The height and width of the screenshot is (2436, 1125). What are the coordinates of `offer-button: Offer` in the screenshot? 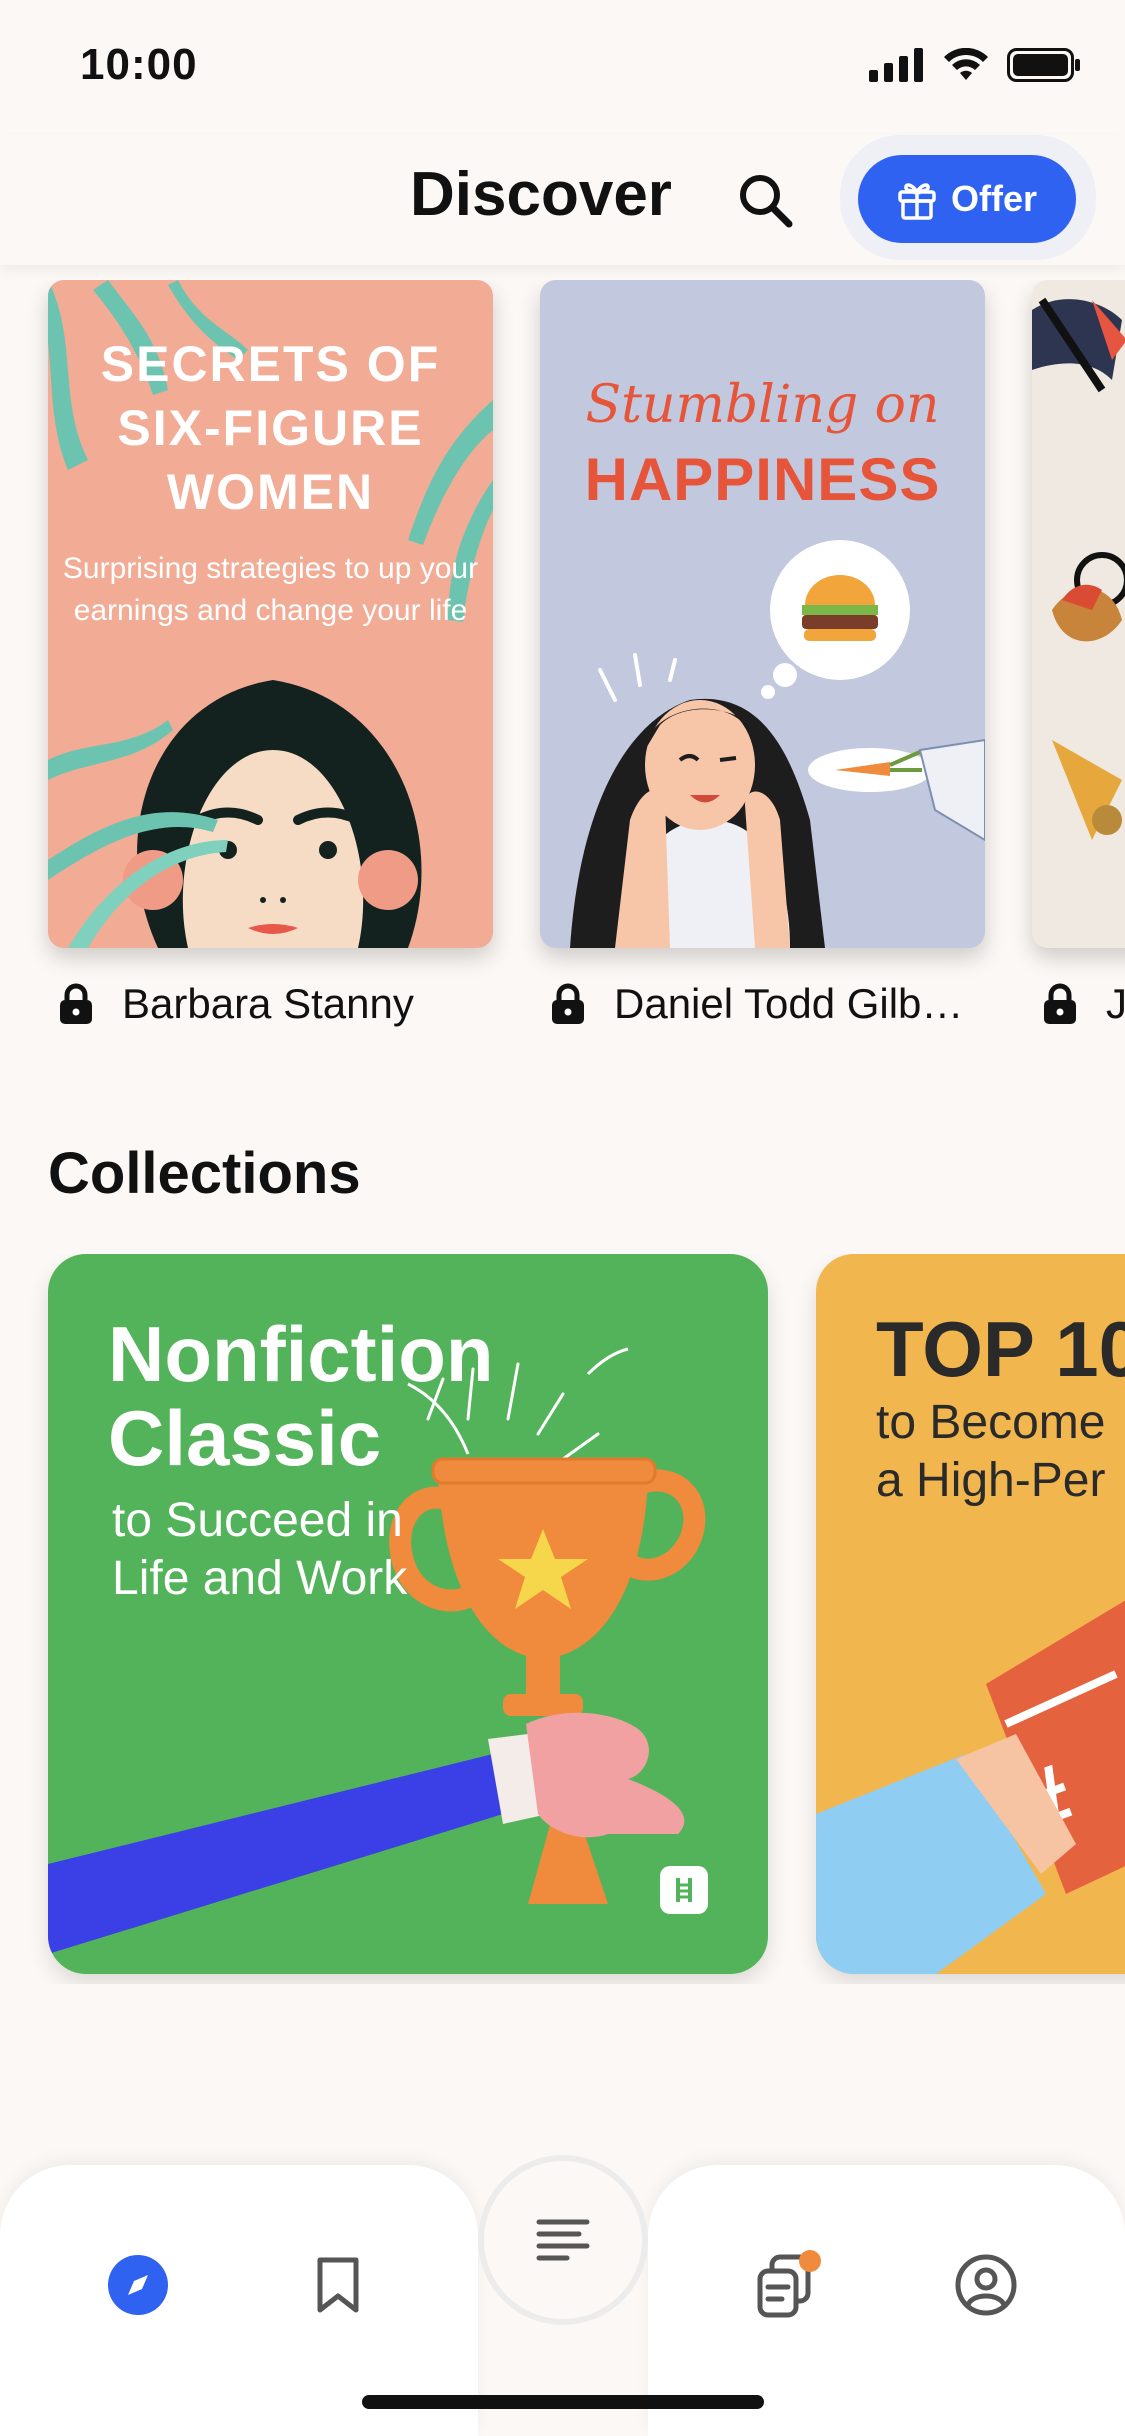 It's located at (967, 199).